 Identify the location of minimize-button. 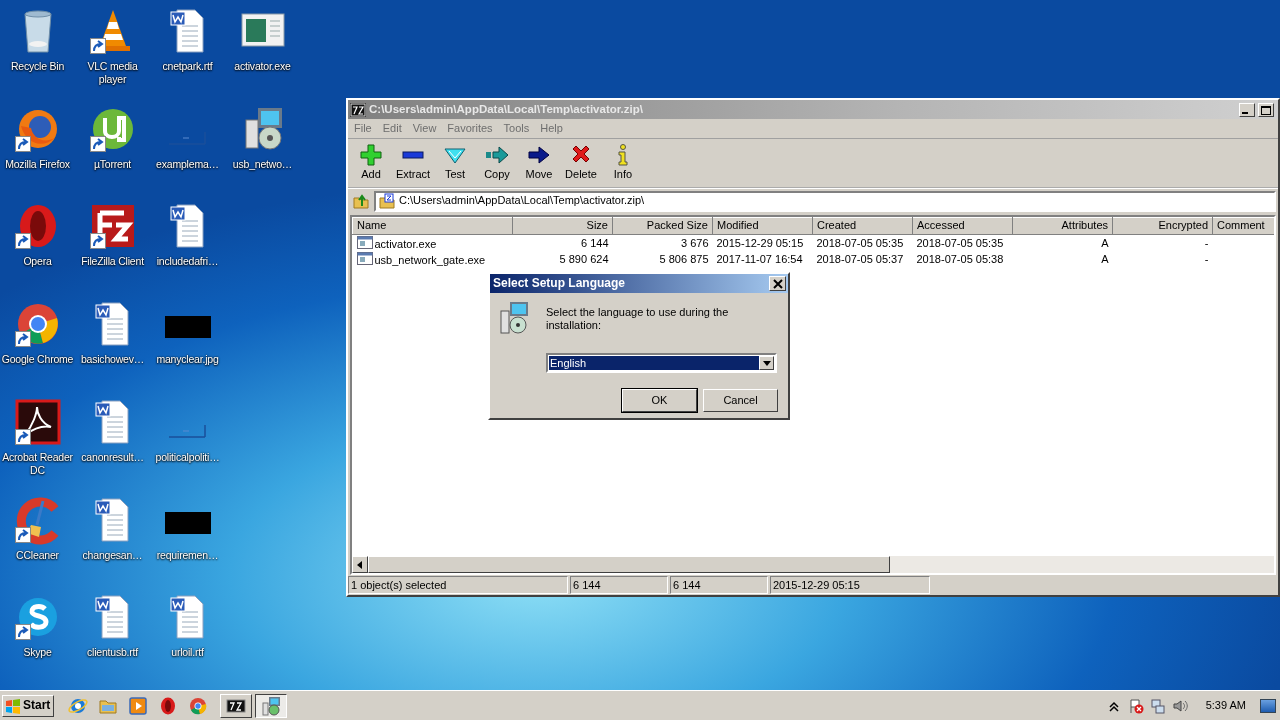
(1247, 109).